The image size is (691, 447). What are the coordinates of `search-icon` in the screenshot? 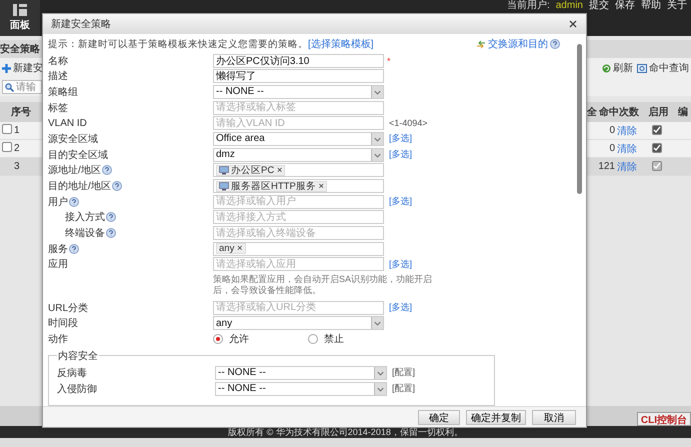 It's located at (9, 87).